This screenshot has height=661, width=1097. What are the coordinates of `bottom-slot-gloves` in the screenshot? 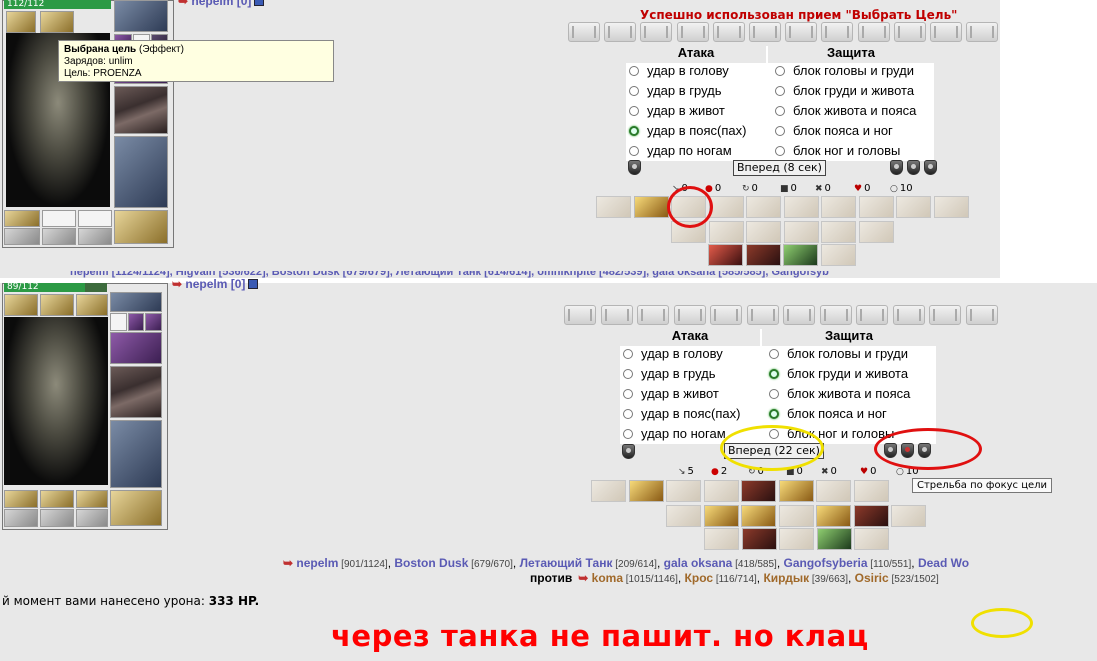 It's located at (136, 348).